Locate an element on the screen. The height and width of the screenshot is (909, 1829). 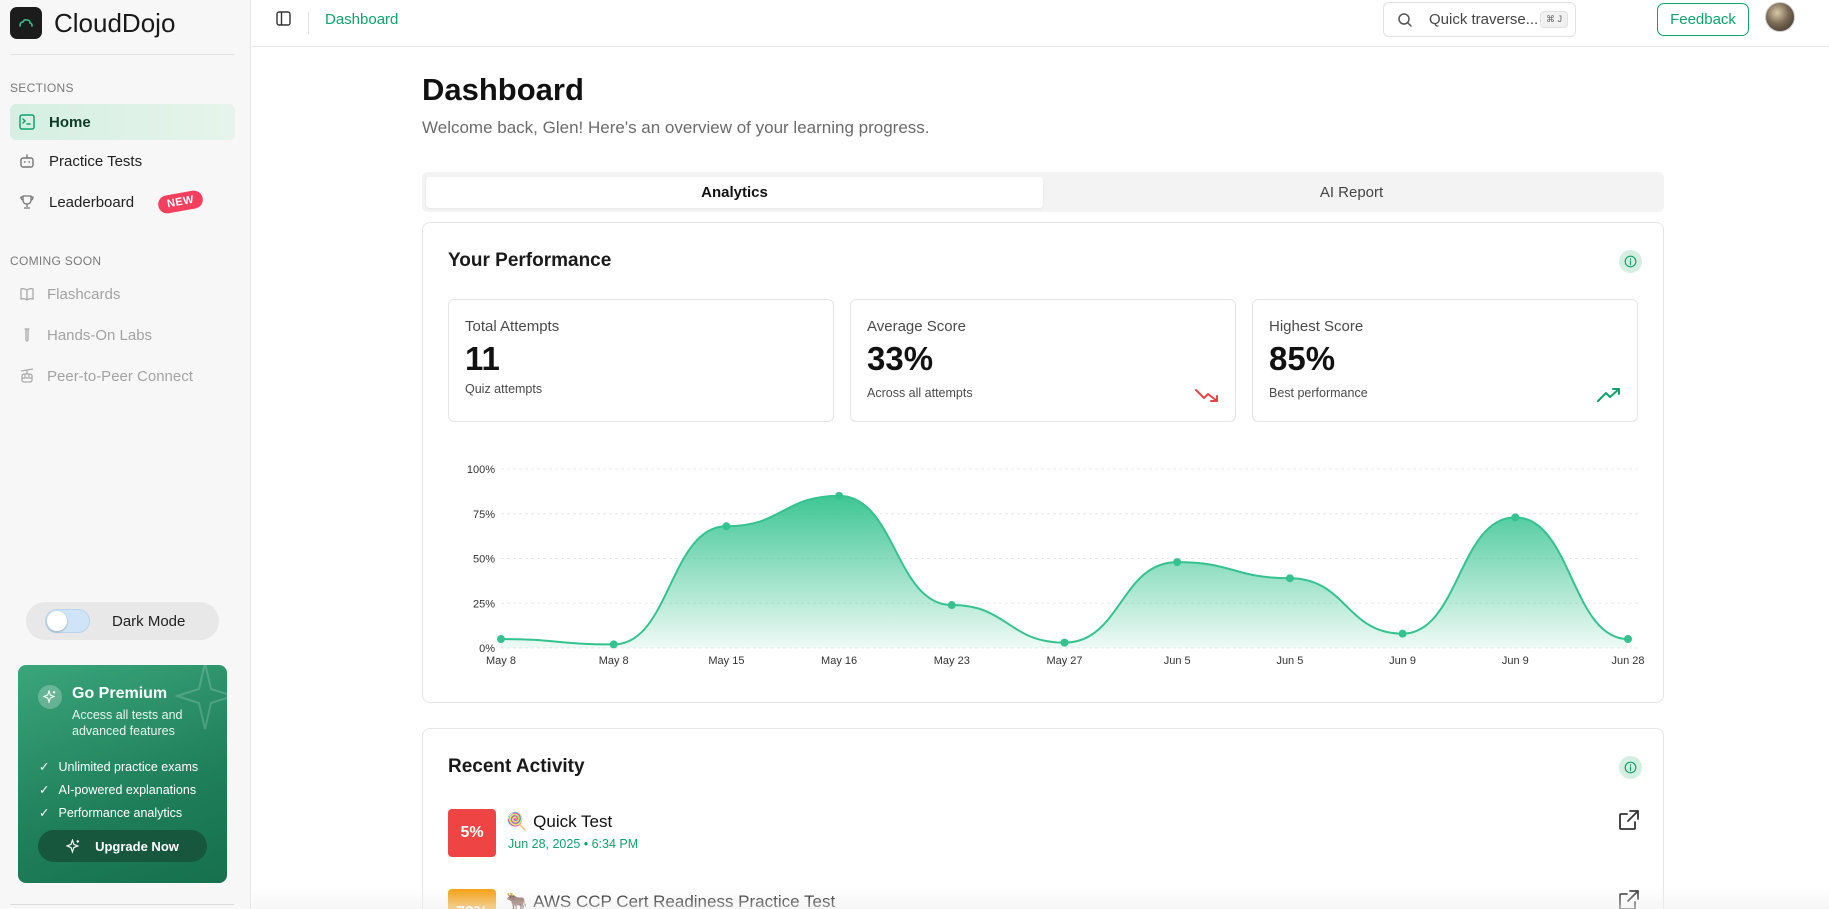
test-tube-icon is located at coordinates (27, 335).